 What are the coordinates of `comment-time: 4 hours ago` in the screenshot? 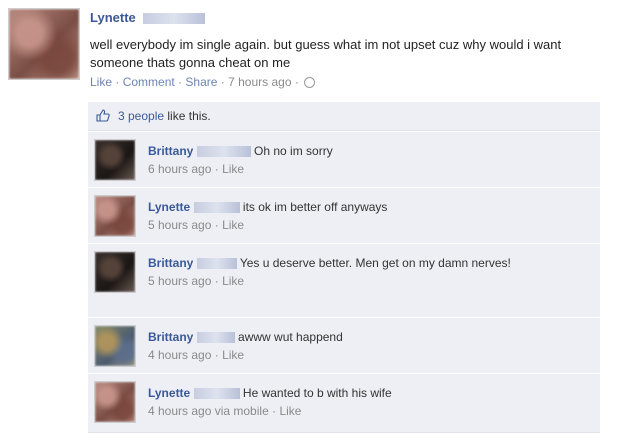 It's located at (179, 355).